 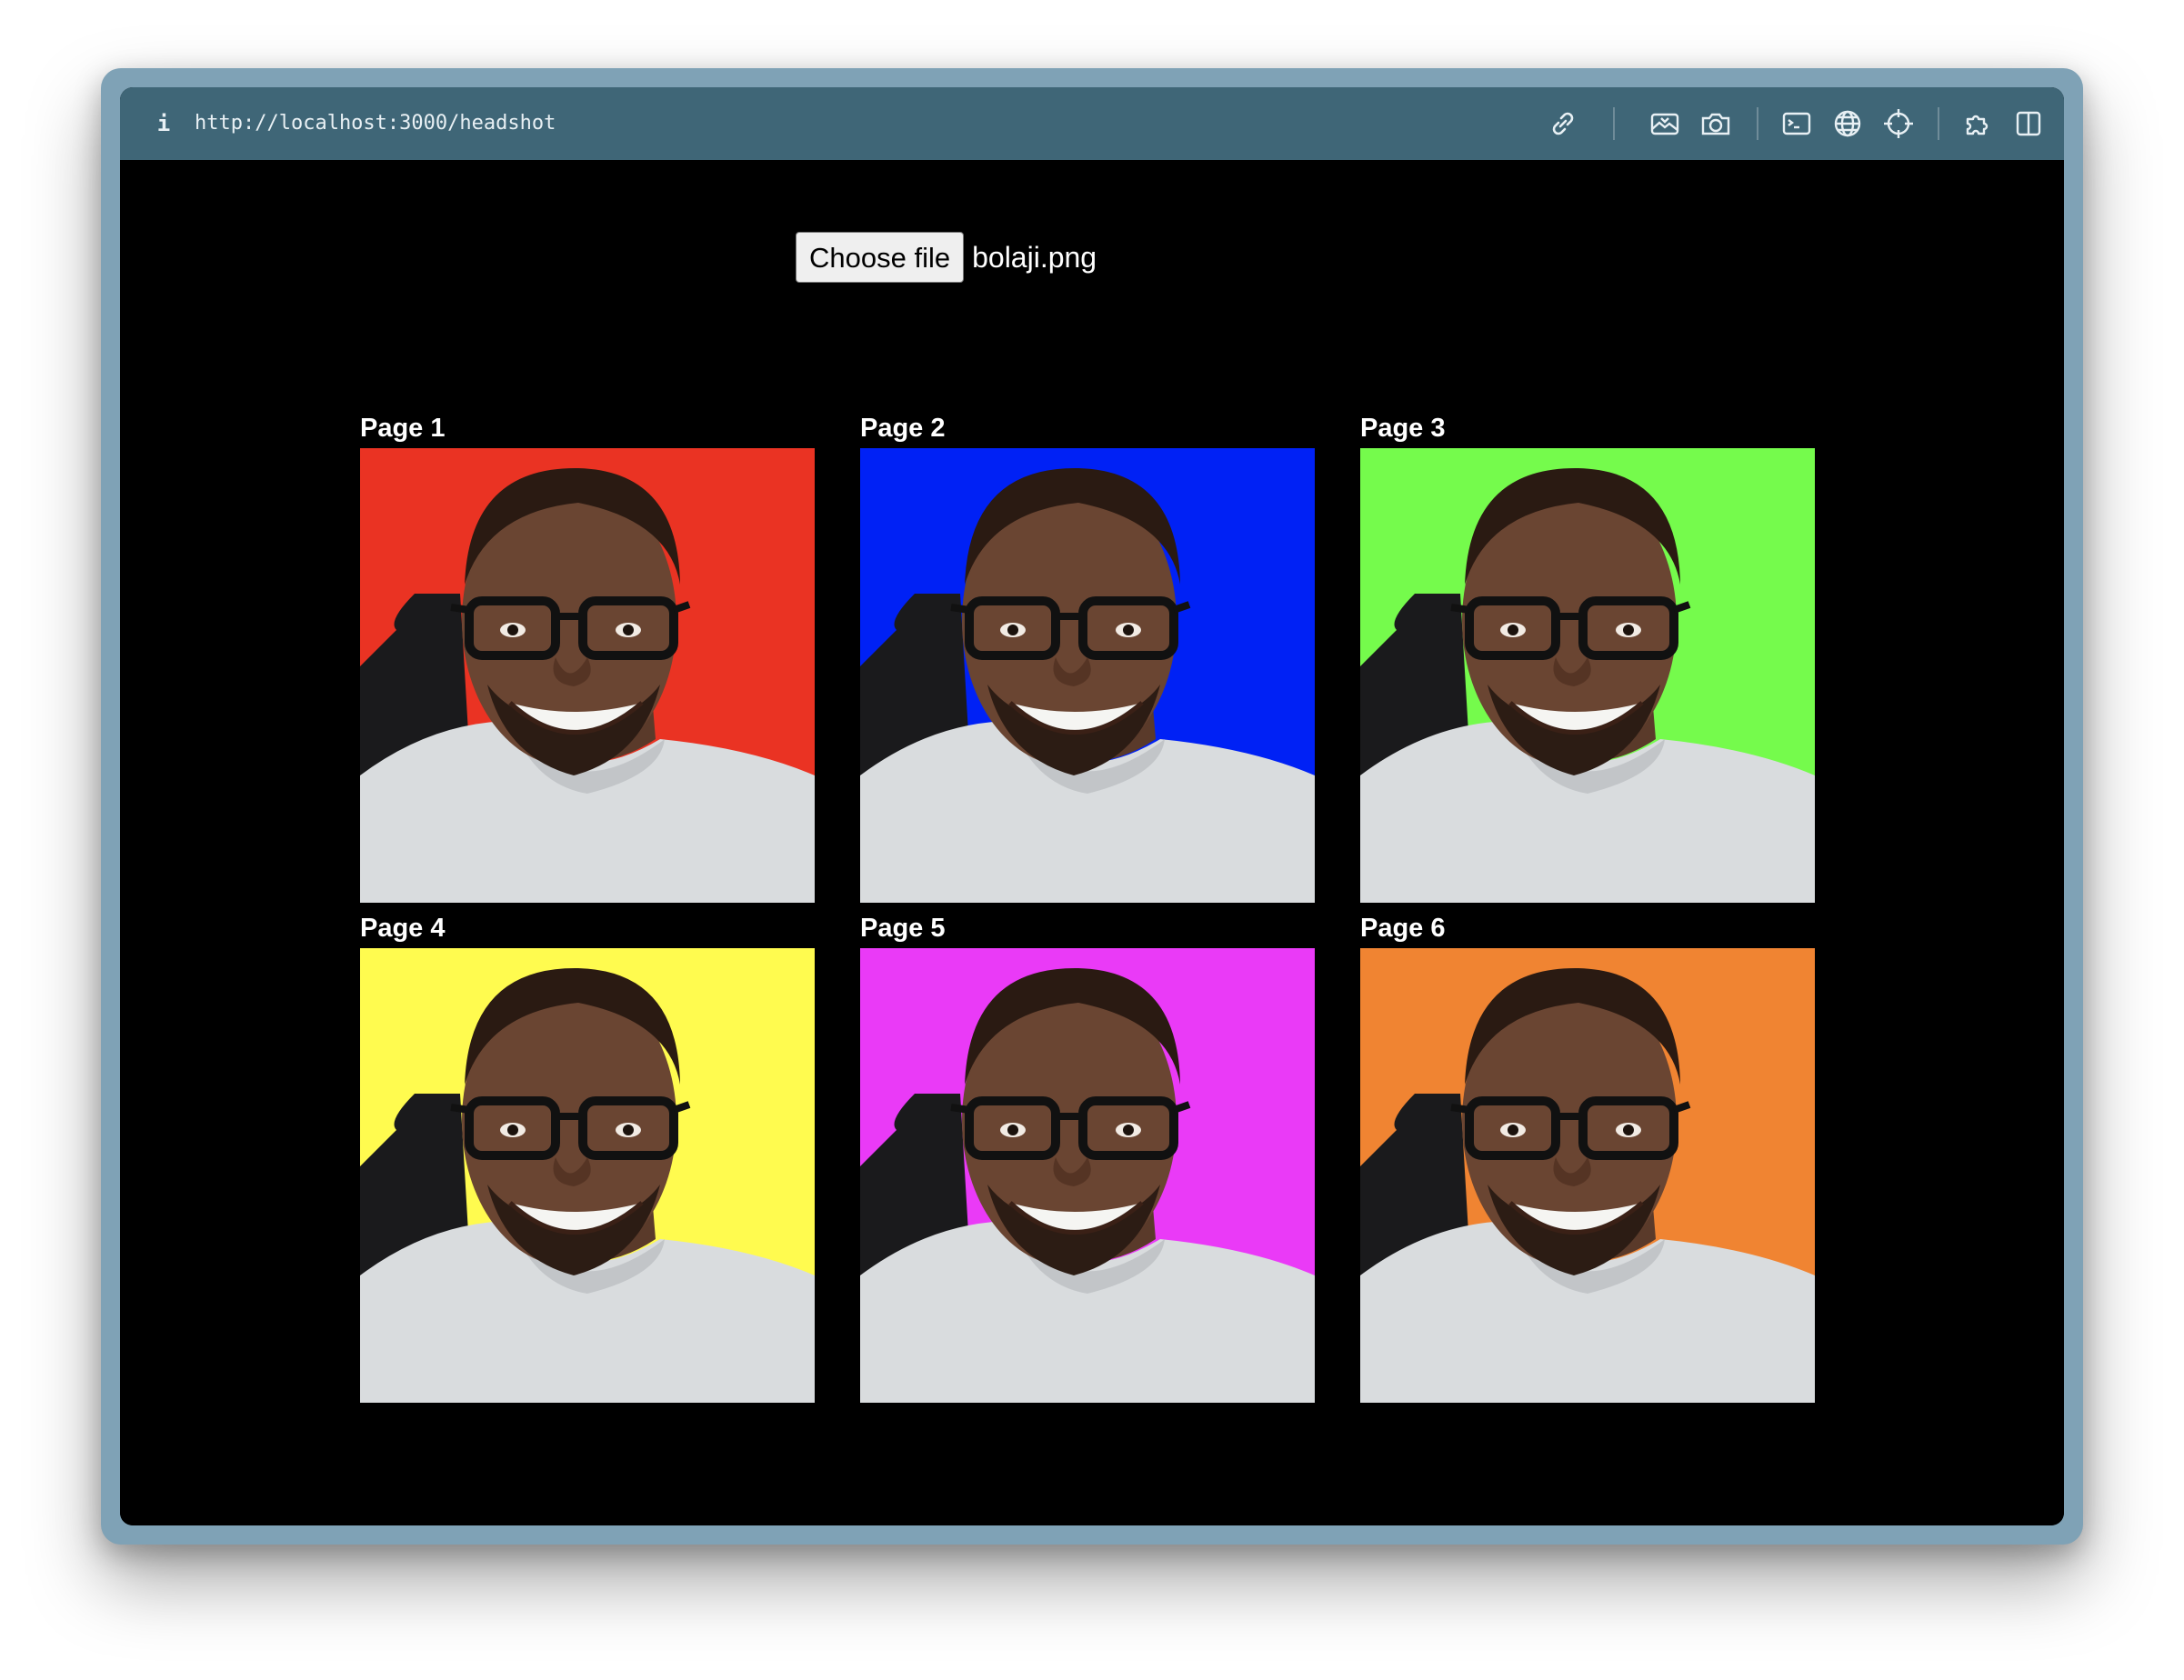 What do you see at coordinates (1847, 124) in the screenshot?
I see `globe-icon` at bounding box center [1847, 124].